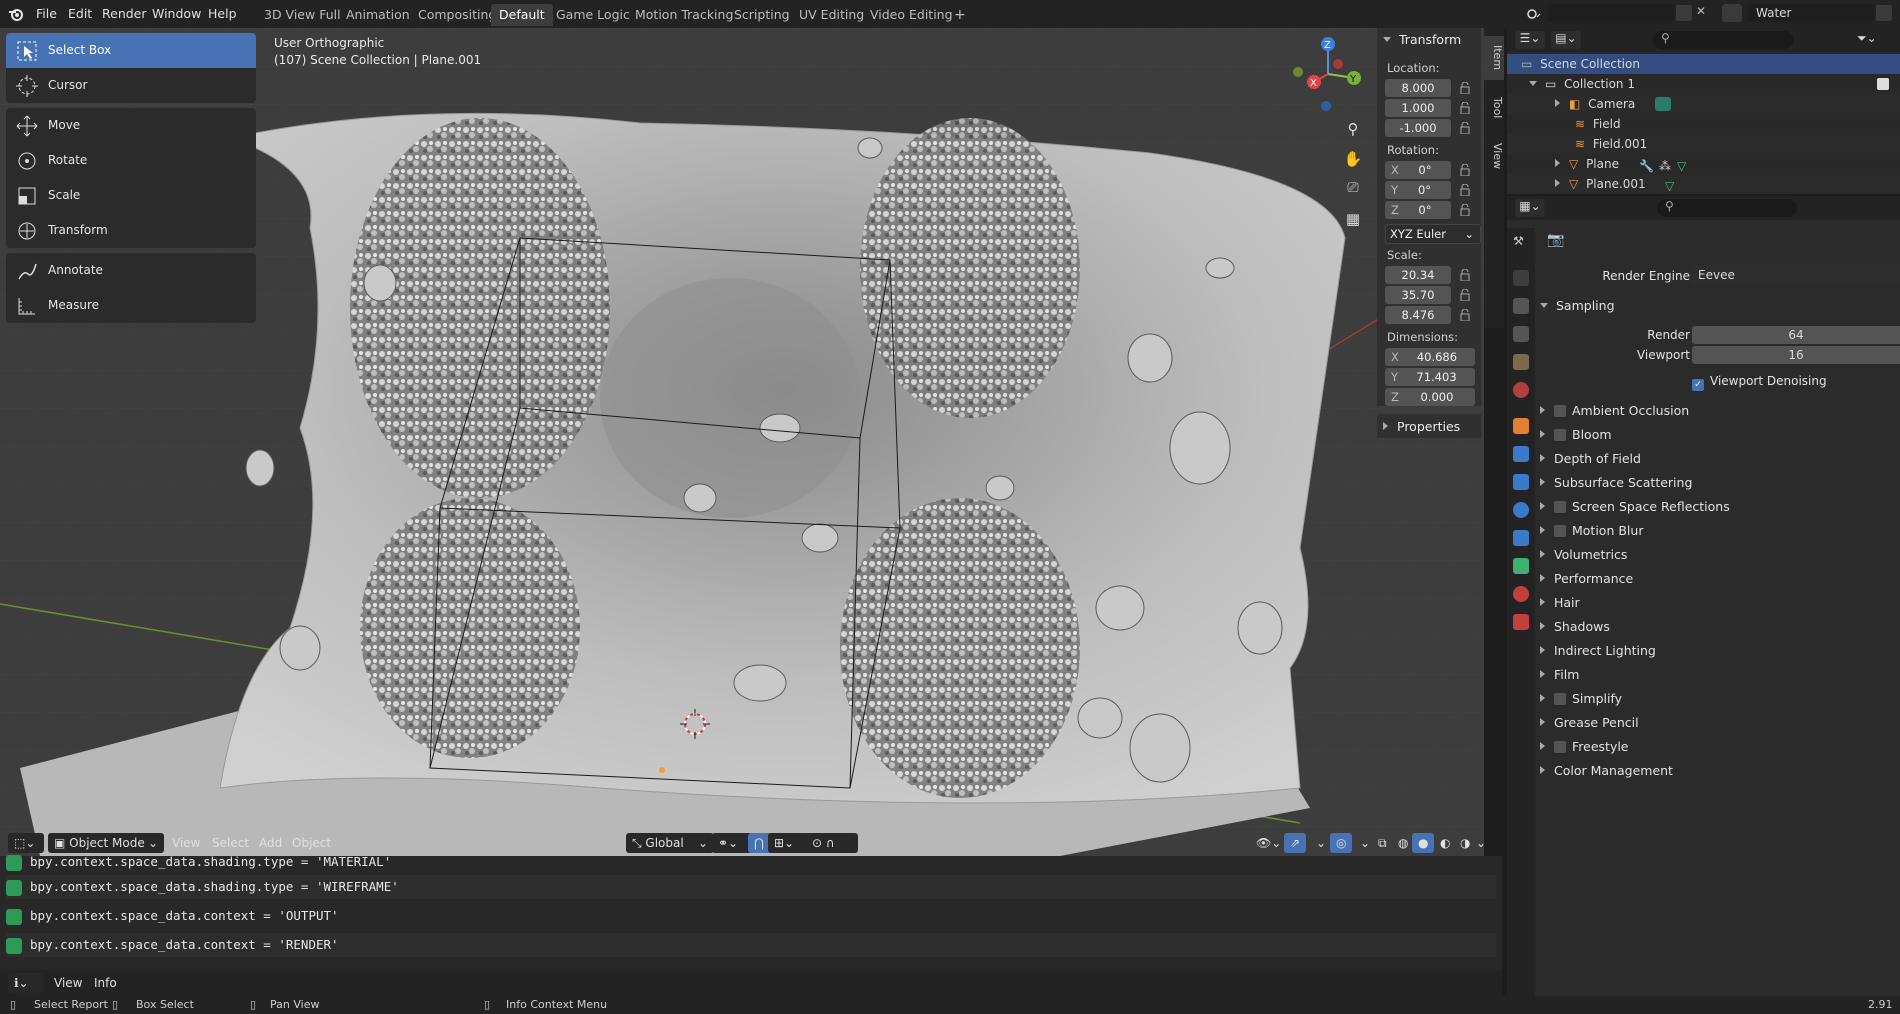 The height and width of the screenshot is (1014, 1900). What do you see at coordinates (1590, 459) in the screenshot?
I see `panel-depth-of-field: Depth of Field` at bounding box center [1590, 459].